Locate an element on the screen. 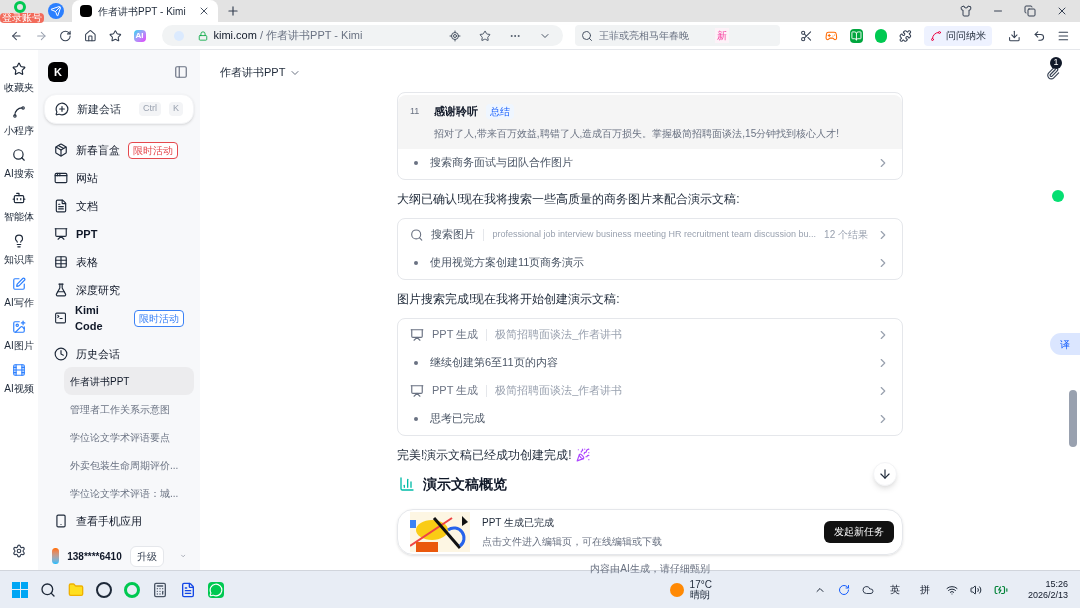  step-label: 继续创建第6至11页的内容 is located at coordinates (494, 363).